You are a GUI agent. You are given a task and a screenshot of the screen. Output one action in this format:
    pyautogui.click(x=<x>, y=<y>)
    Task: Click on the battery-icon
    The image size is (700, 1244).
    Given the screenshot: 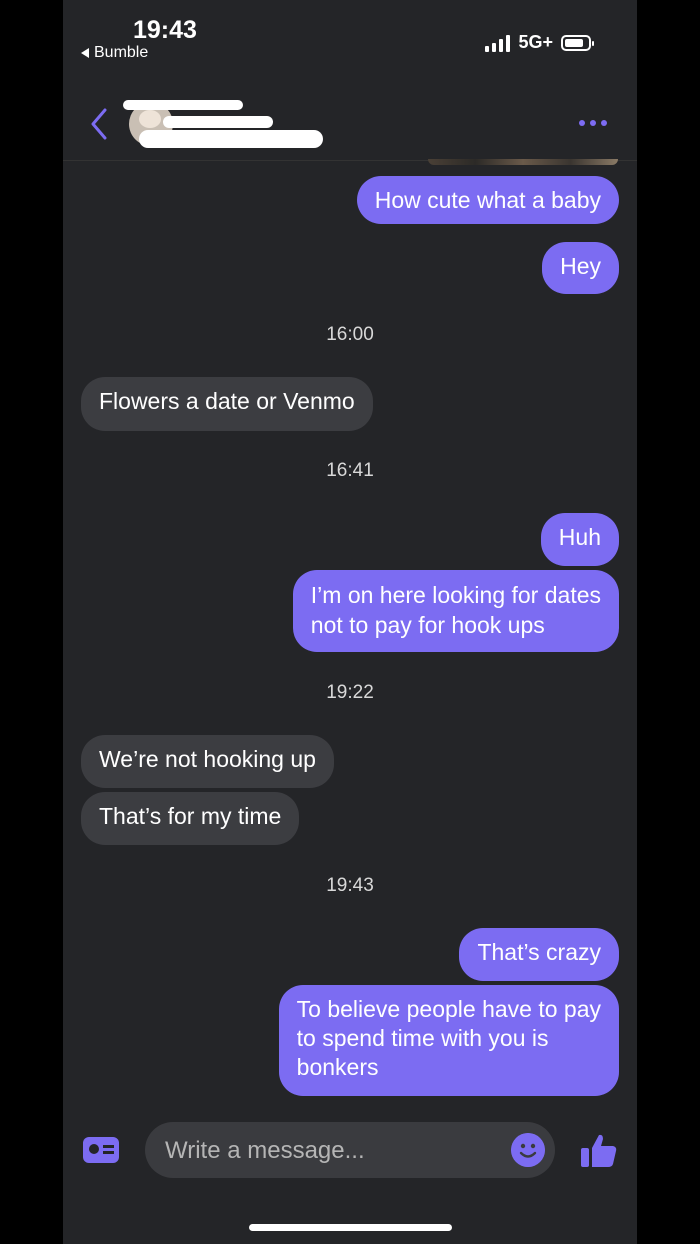 What is the action you would take?
    pyautogui.click(x=577, y=42)
    